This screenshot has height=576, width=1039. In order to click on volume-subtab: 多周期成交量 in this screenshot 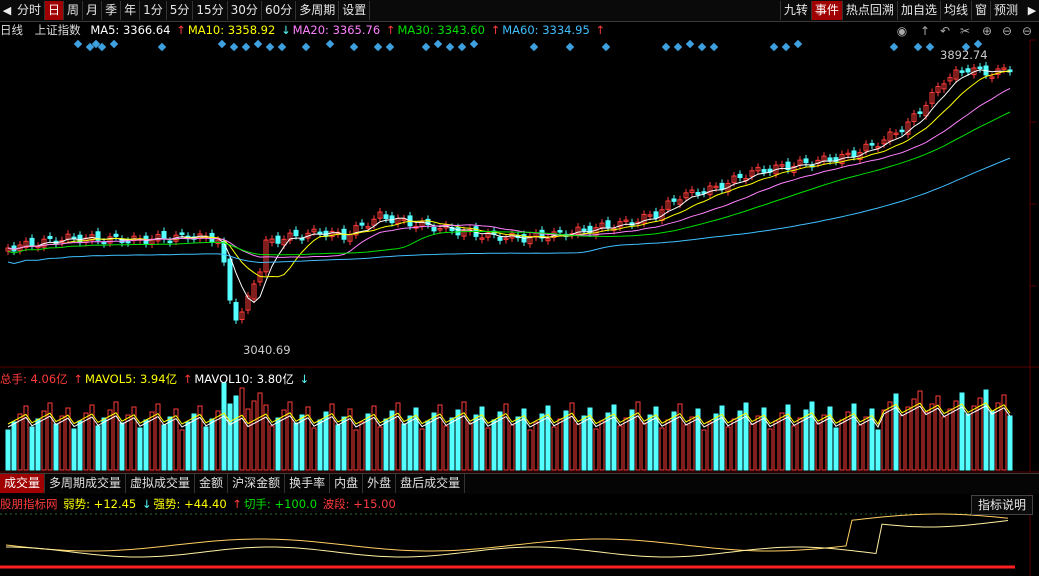, I will do `click(86, 483)`.